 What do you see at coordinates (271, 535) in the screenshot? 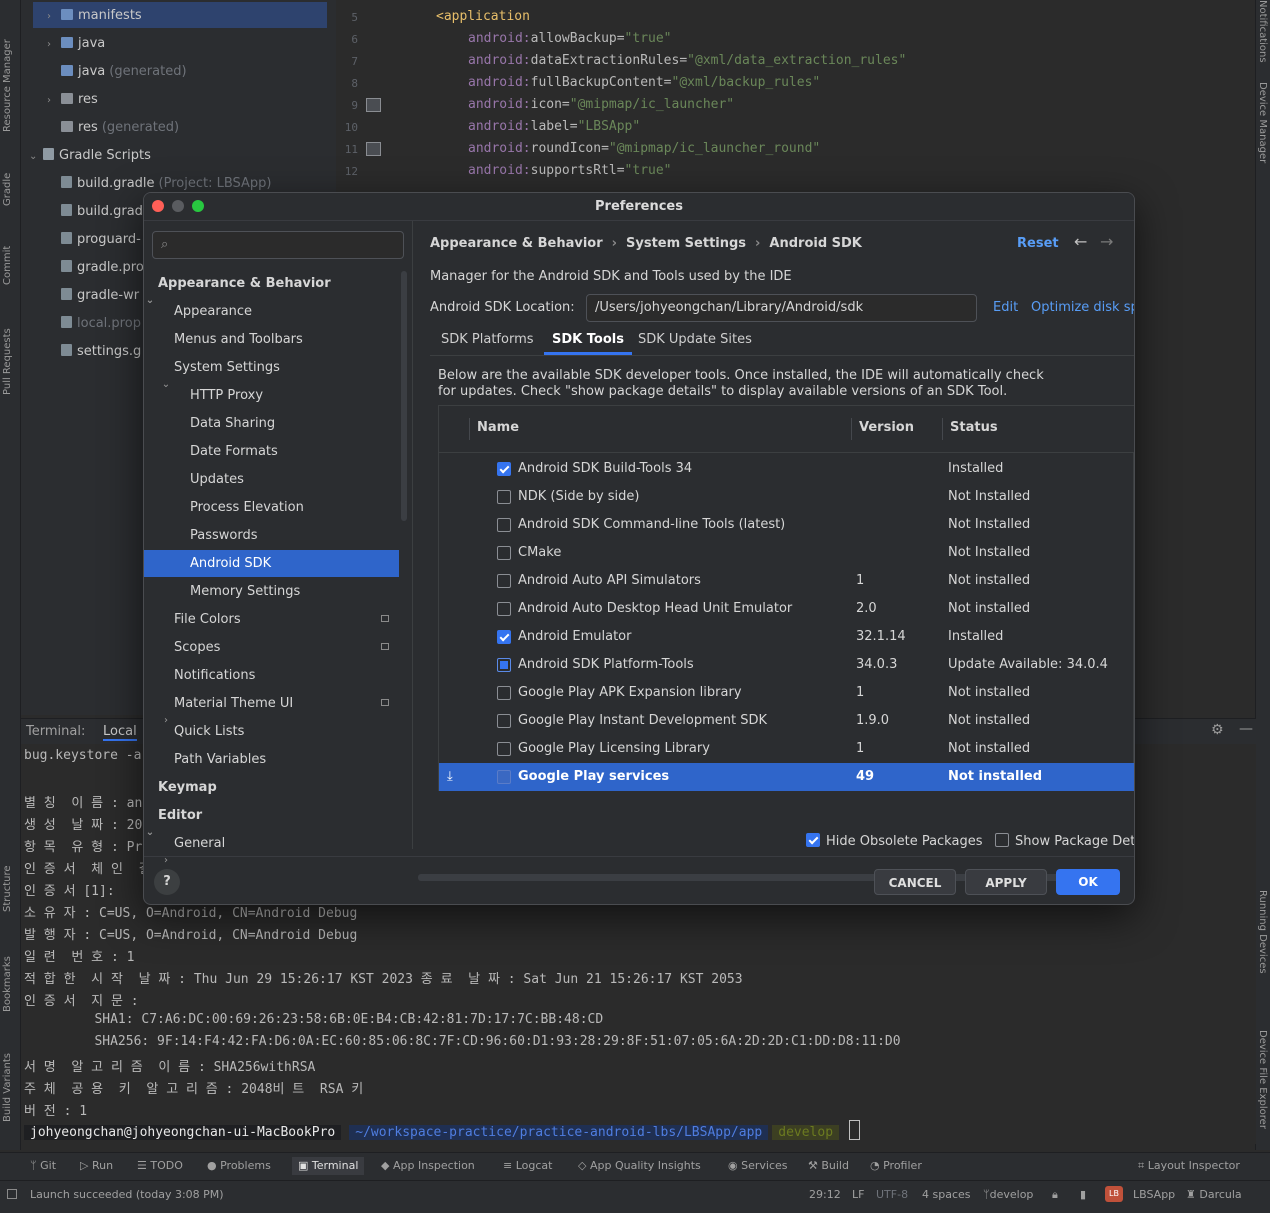
I see `nav-item-passwords: Passwords` at bounding box center [271, 535].